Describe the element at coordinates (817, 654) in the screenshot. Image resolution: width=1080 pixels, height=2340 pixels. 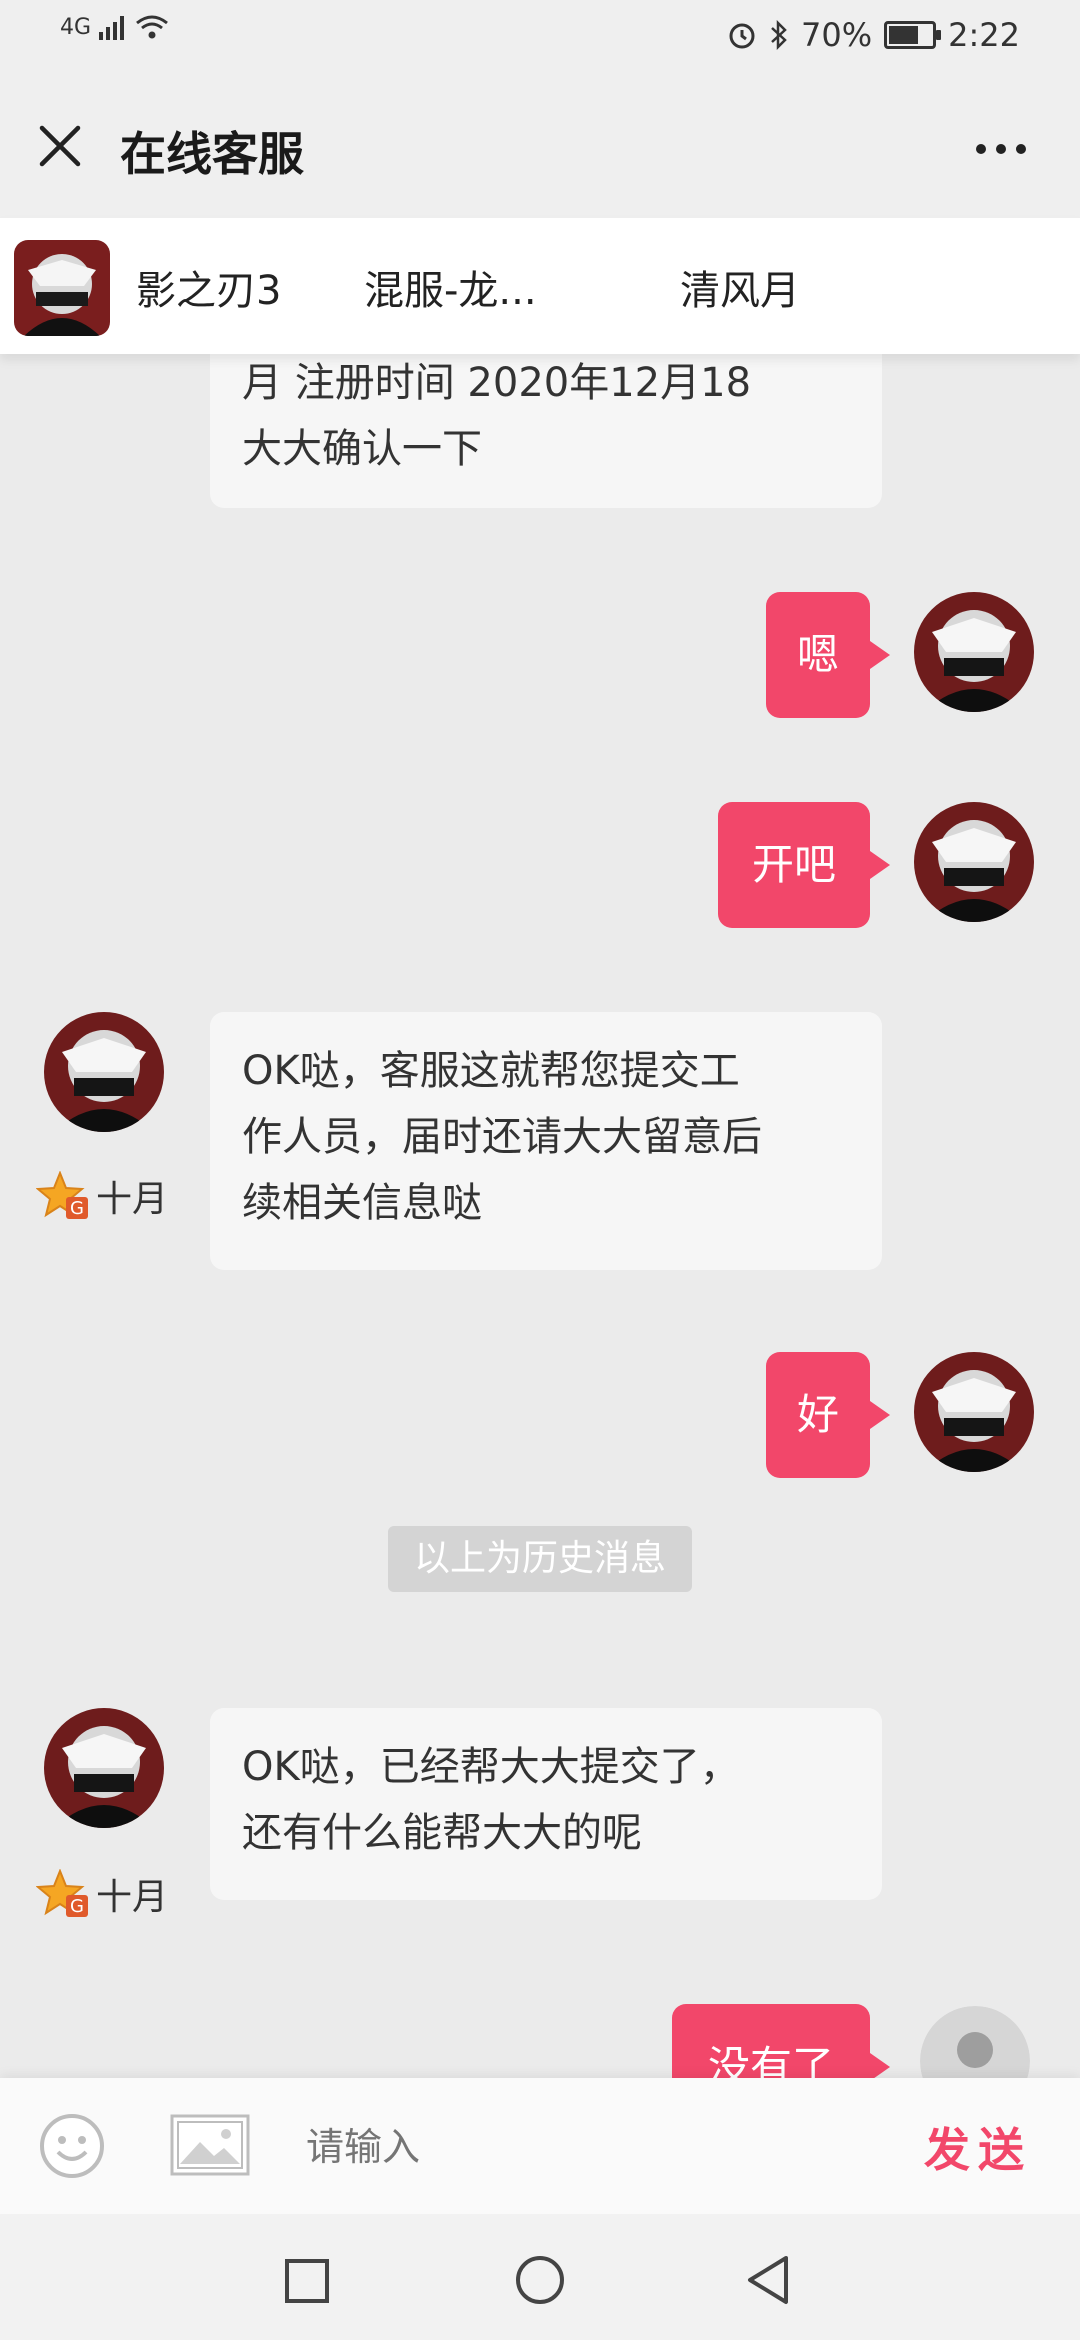
I see `message-text: 嗯` at that location.